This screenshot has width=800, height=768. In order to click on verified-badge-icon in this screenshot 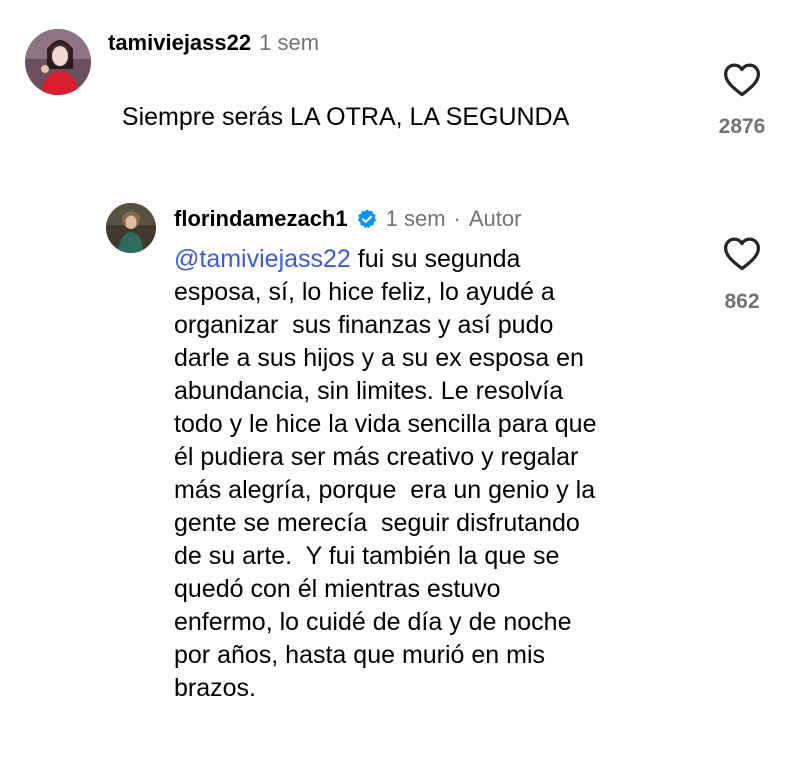, I will do `click(367, 219)`.